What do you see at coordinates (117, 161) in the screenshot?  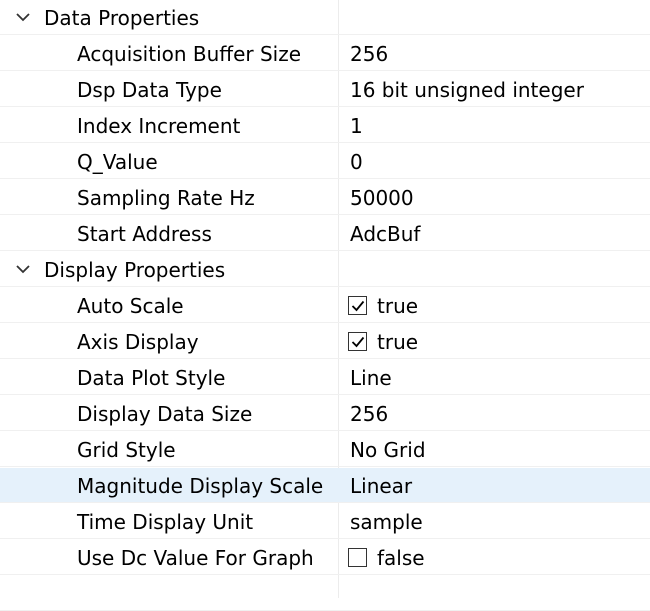 I see `property-name: Q_Value` at bounding box center [117, 161].